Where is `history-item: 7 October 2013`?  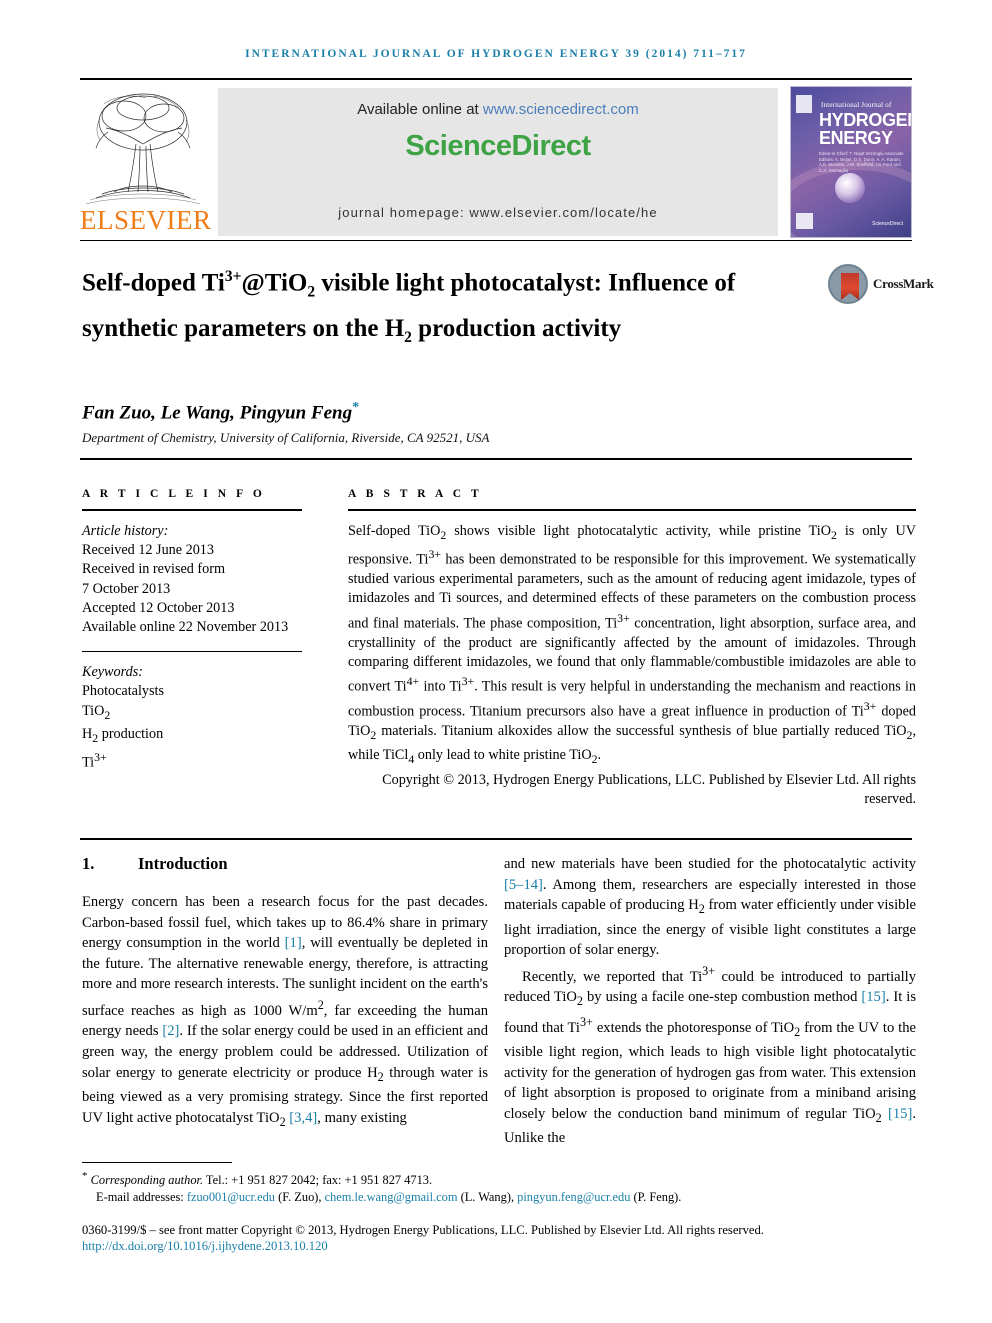 history-item: 7 October 2013 is located at coordinates (126, 588).